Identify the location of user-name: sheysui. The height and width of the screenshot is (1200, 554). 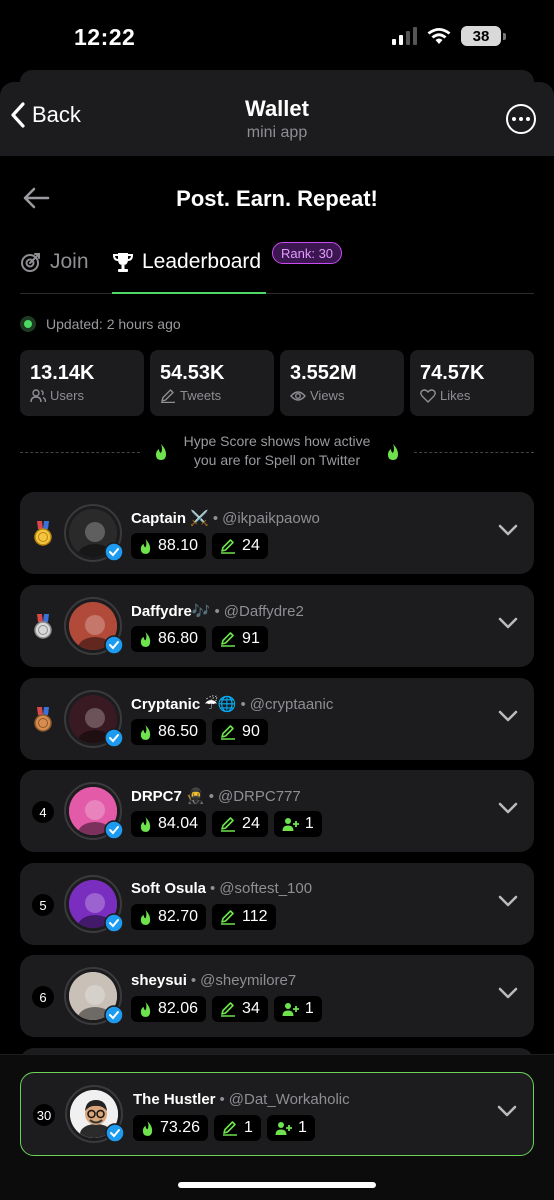
(159, 980).